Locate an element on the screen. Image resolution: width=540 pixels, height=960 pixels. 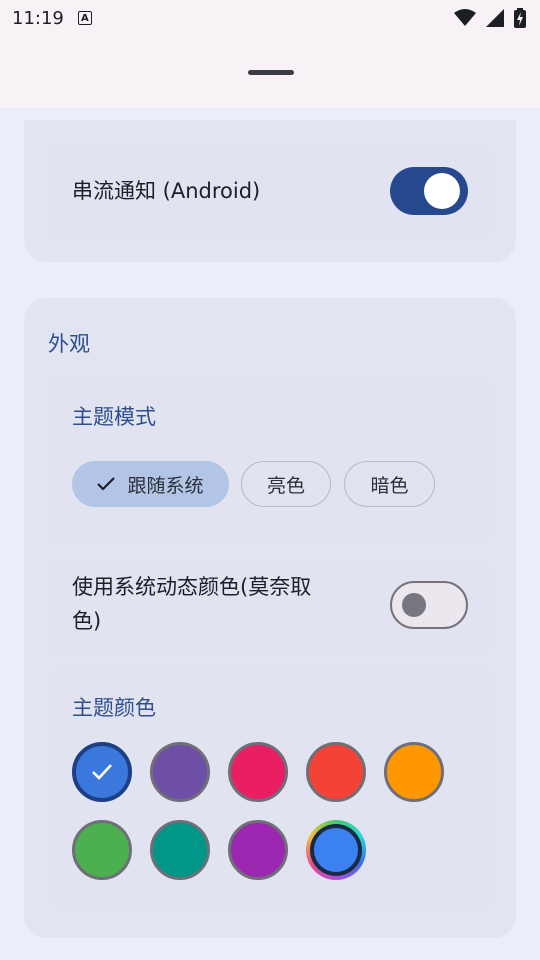
chip-label: 亮色 is located at coordinates (285, 485).